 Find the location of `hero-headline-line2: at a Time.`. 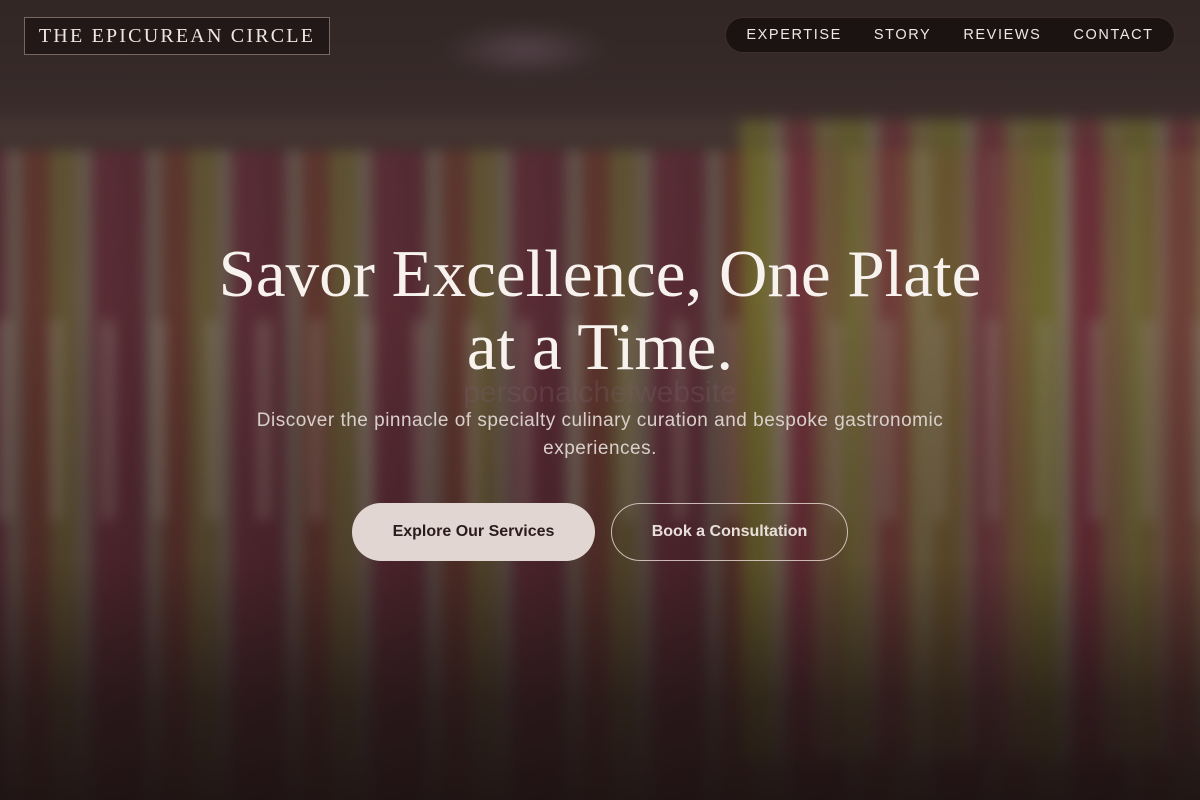

hero-headline-line2: at a Time. is located at coordinates (600, 347).